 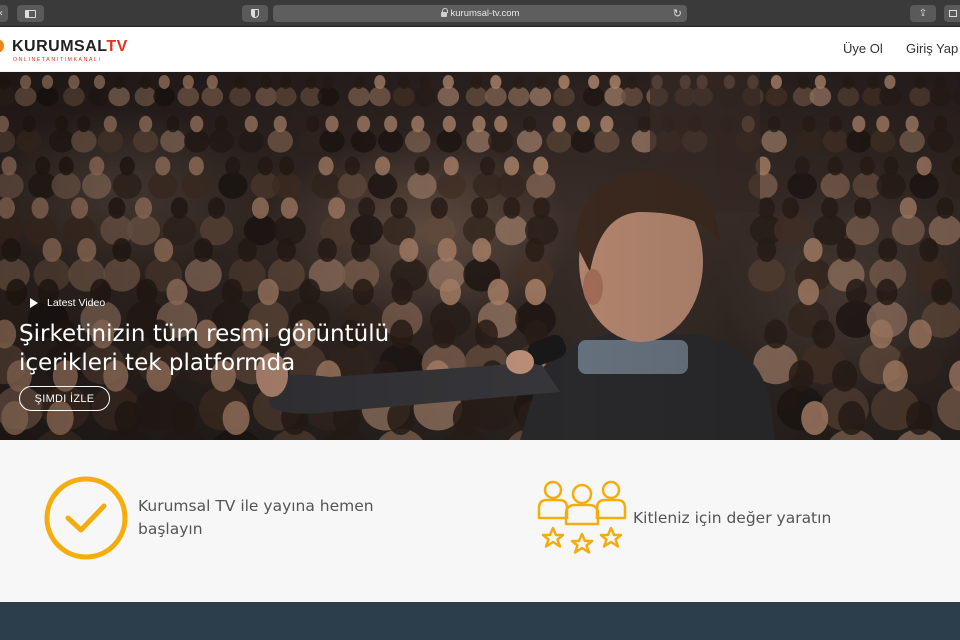 What do you see at coordinates (59, 46) in the screenshot?
I see `logo-wordmark-main: KURUMSAL` at bounding box center [59, 46].